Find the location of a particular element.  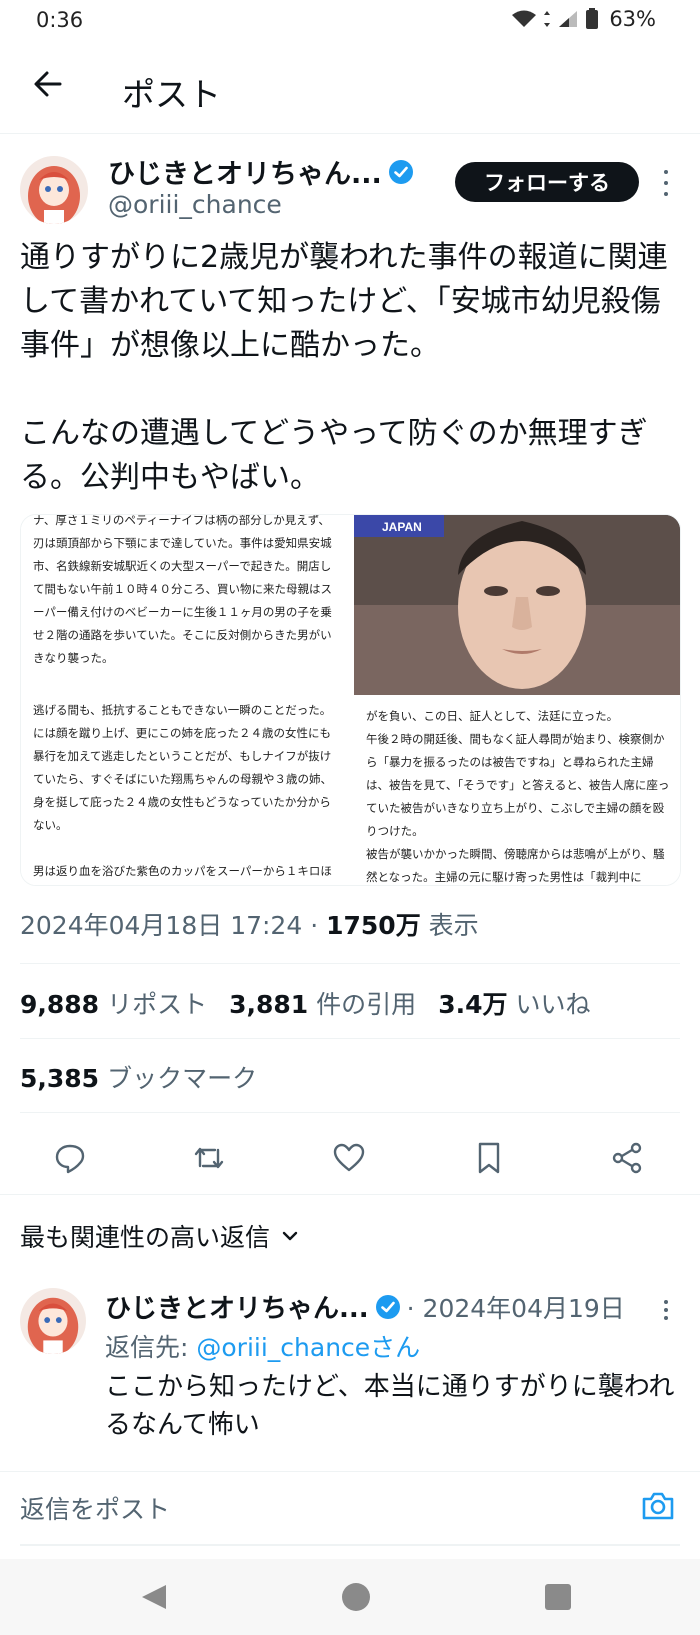

reply-icon is located at coordinates (70, 1158).